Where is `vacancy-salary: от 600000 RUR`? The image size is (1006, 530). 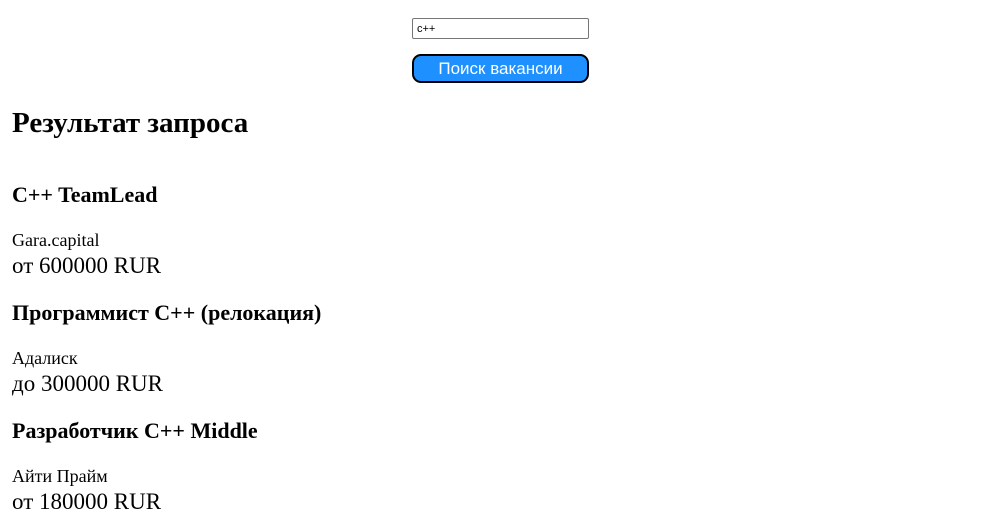
vacancy-salary: от 600000 RUR is located at coordinates (87, 265).